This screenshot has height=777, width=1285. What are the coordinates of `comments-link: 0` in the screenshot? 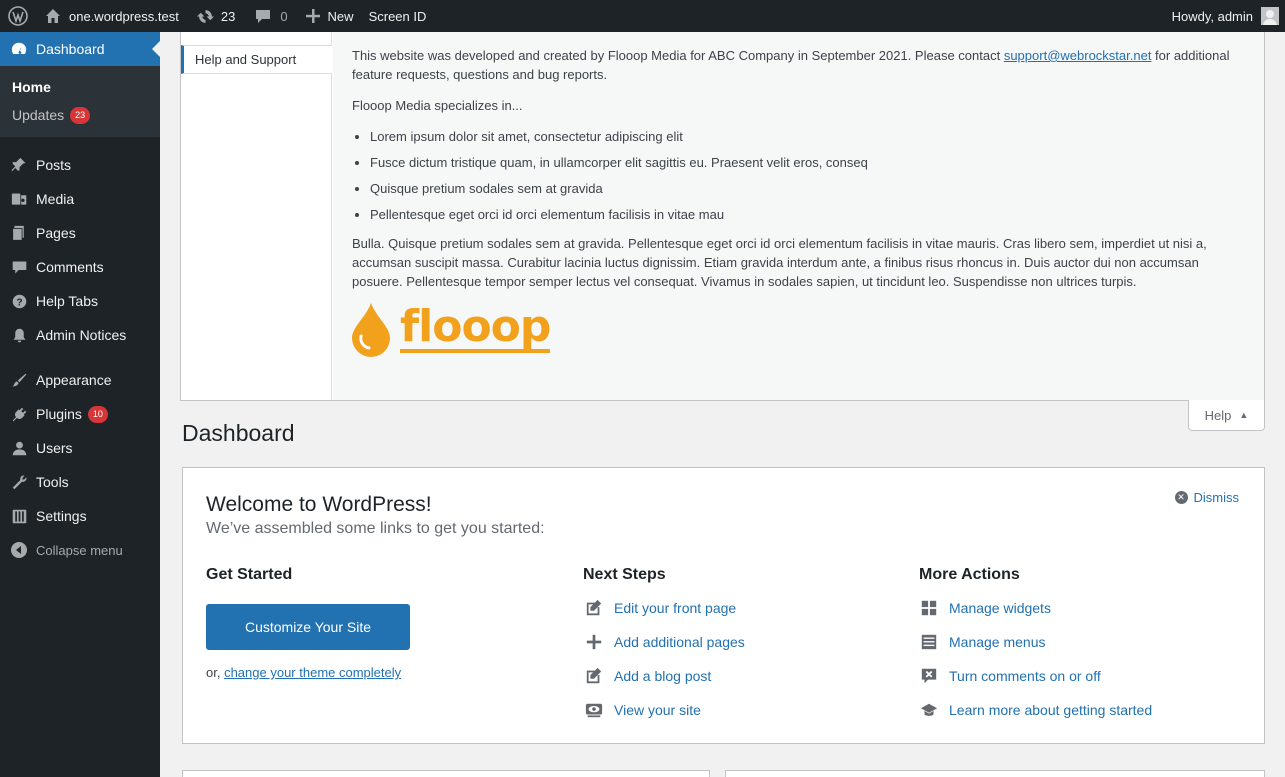 It's located at (271, 16).